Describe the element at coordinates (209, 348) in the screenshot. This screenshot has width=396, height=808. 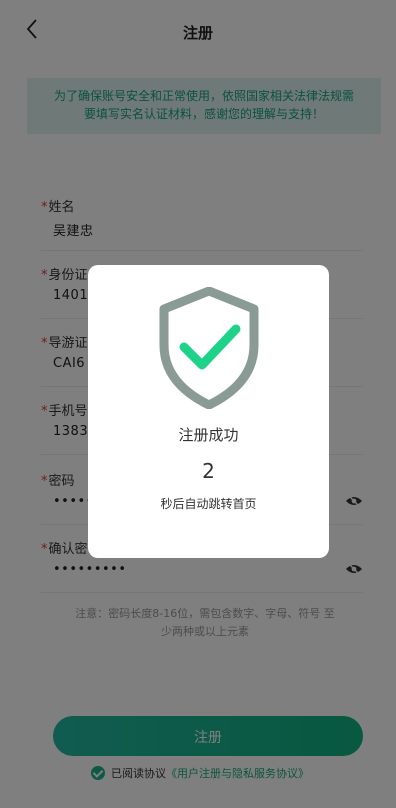
I see `shield-check-icon` at that location.